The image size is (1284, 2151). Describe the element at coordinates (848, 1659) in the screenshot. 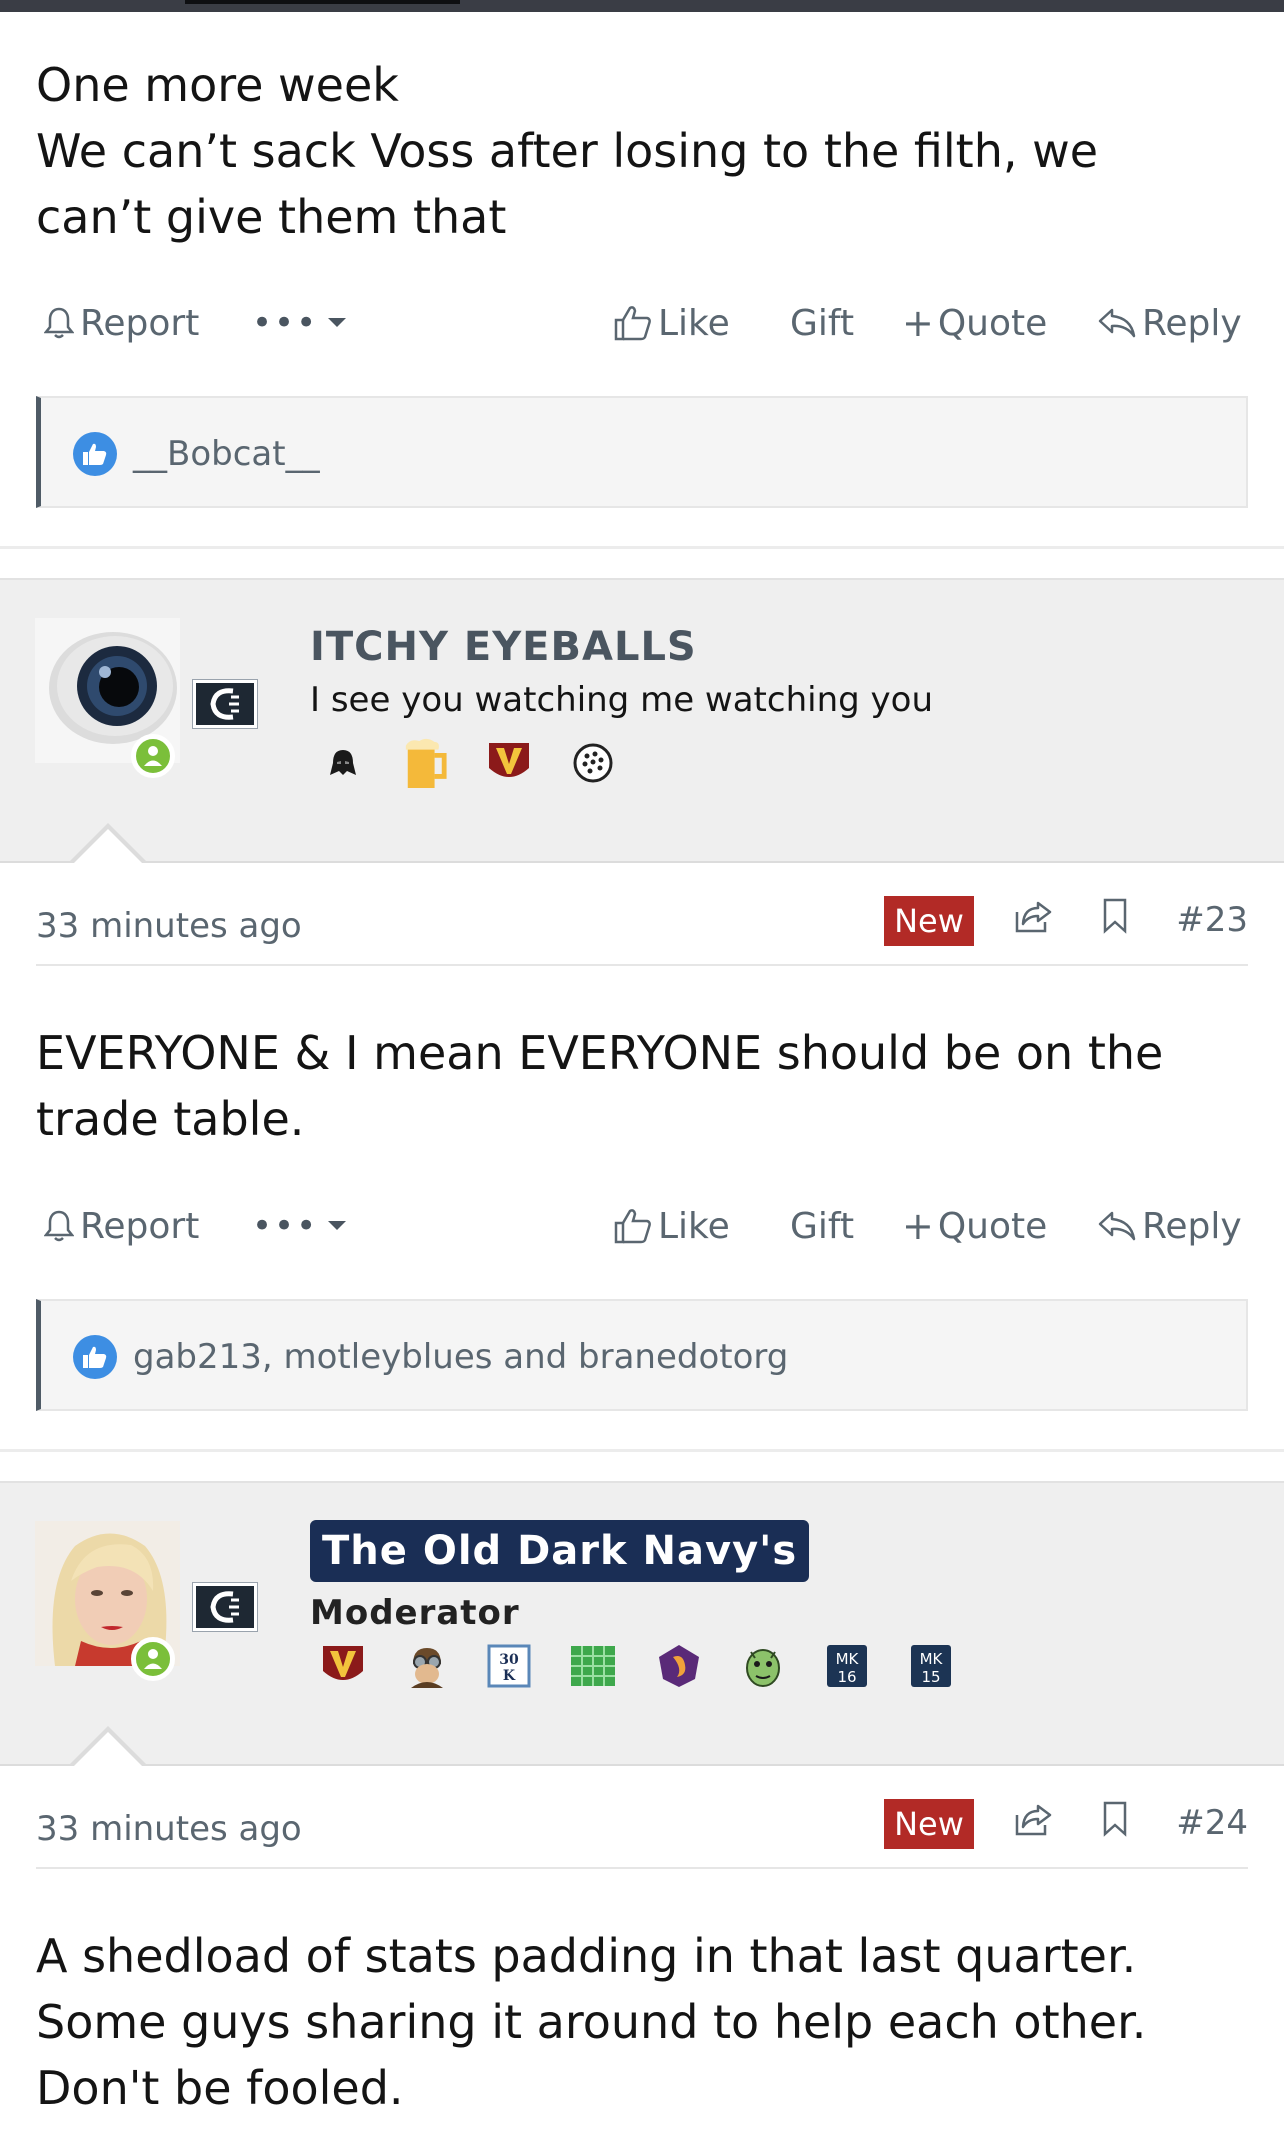

I see `mk16-top-text: MK` at that location.